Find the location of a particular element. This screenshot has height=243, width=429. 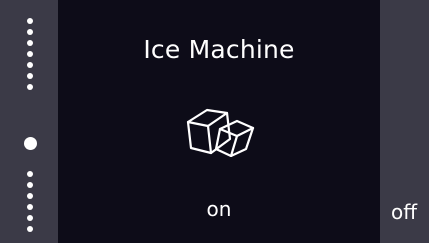

menu-scroll-indicator is located at coordinates (29, 121).